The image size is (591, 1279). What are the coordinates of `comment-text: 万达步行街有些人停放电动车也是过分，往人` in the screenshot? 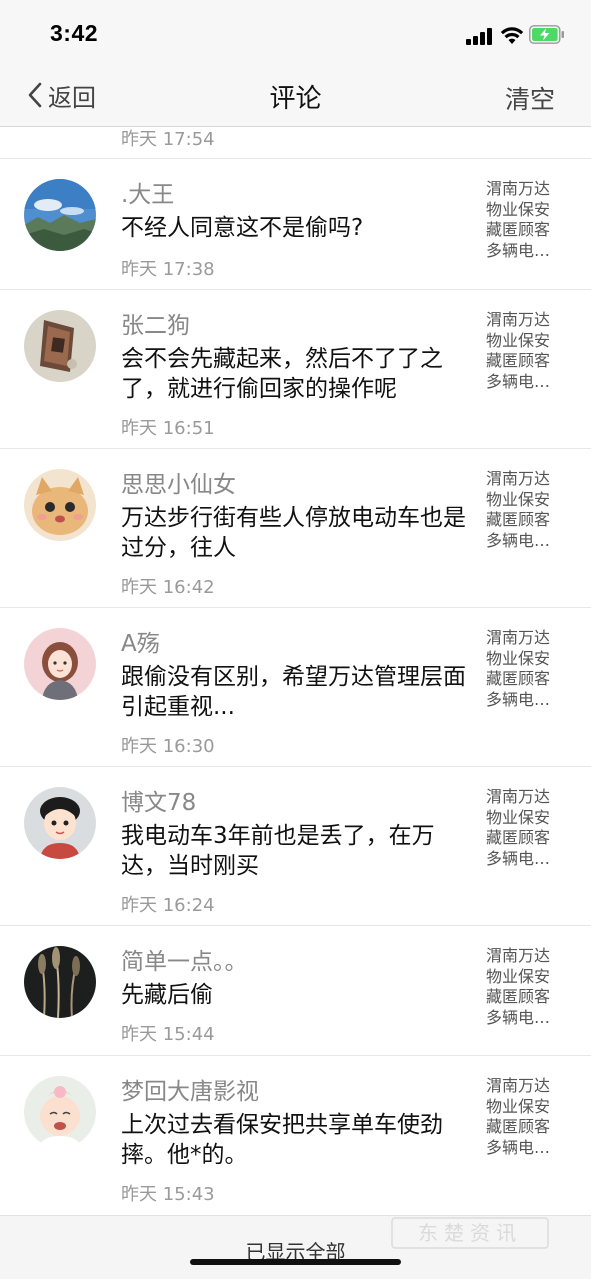 It's located at (293, 533).